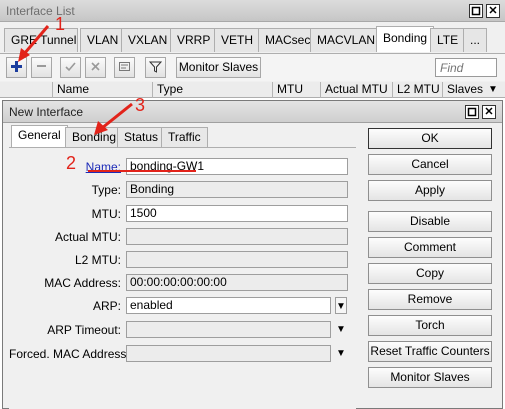  Describe the element at coordinates (493, 11) in the screenshot. I see `close-icon: ✕` at that location.